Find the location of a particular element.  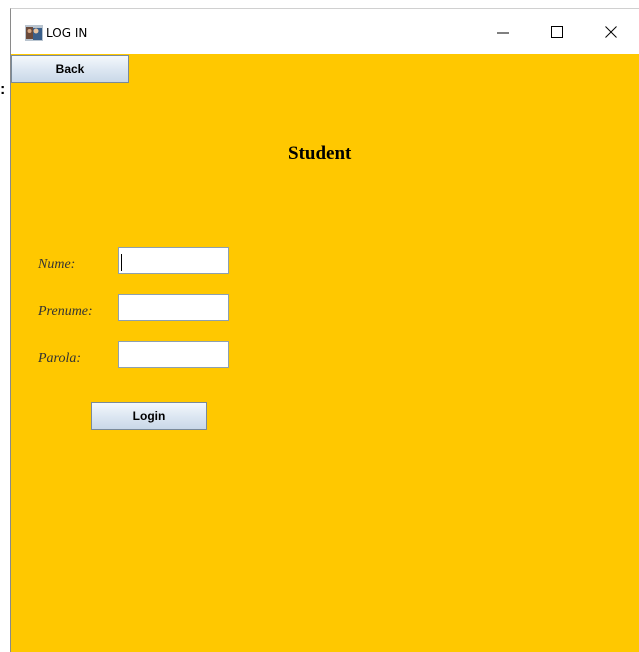

nume-label: Nume: is located at coordinates (57, 264).